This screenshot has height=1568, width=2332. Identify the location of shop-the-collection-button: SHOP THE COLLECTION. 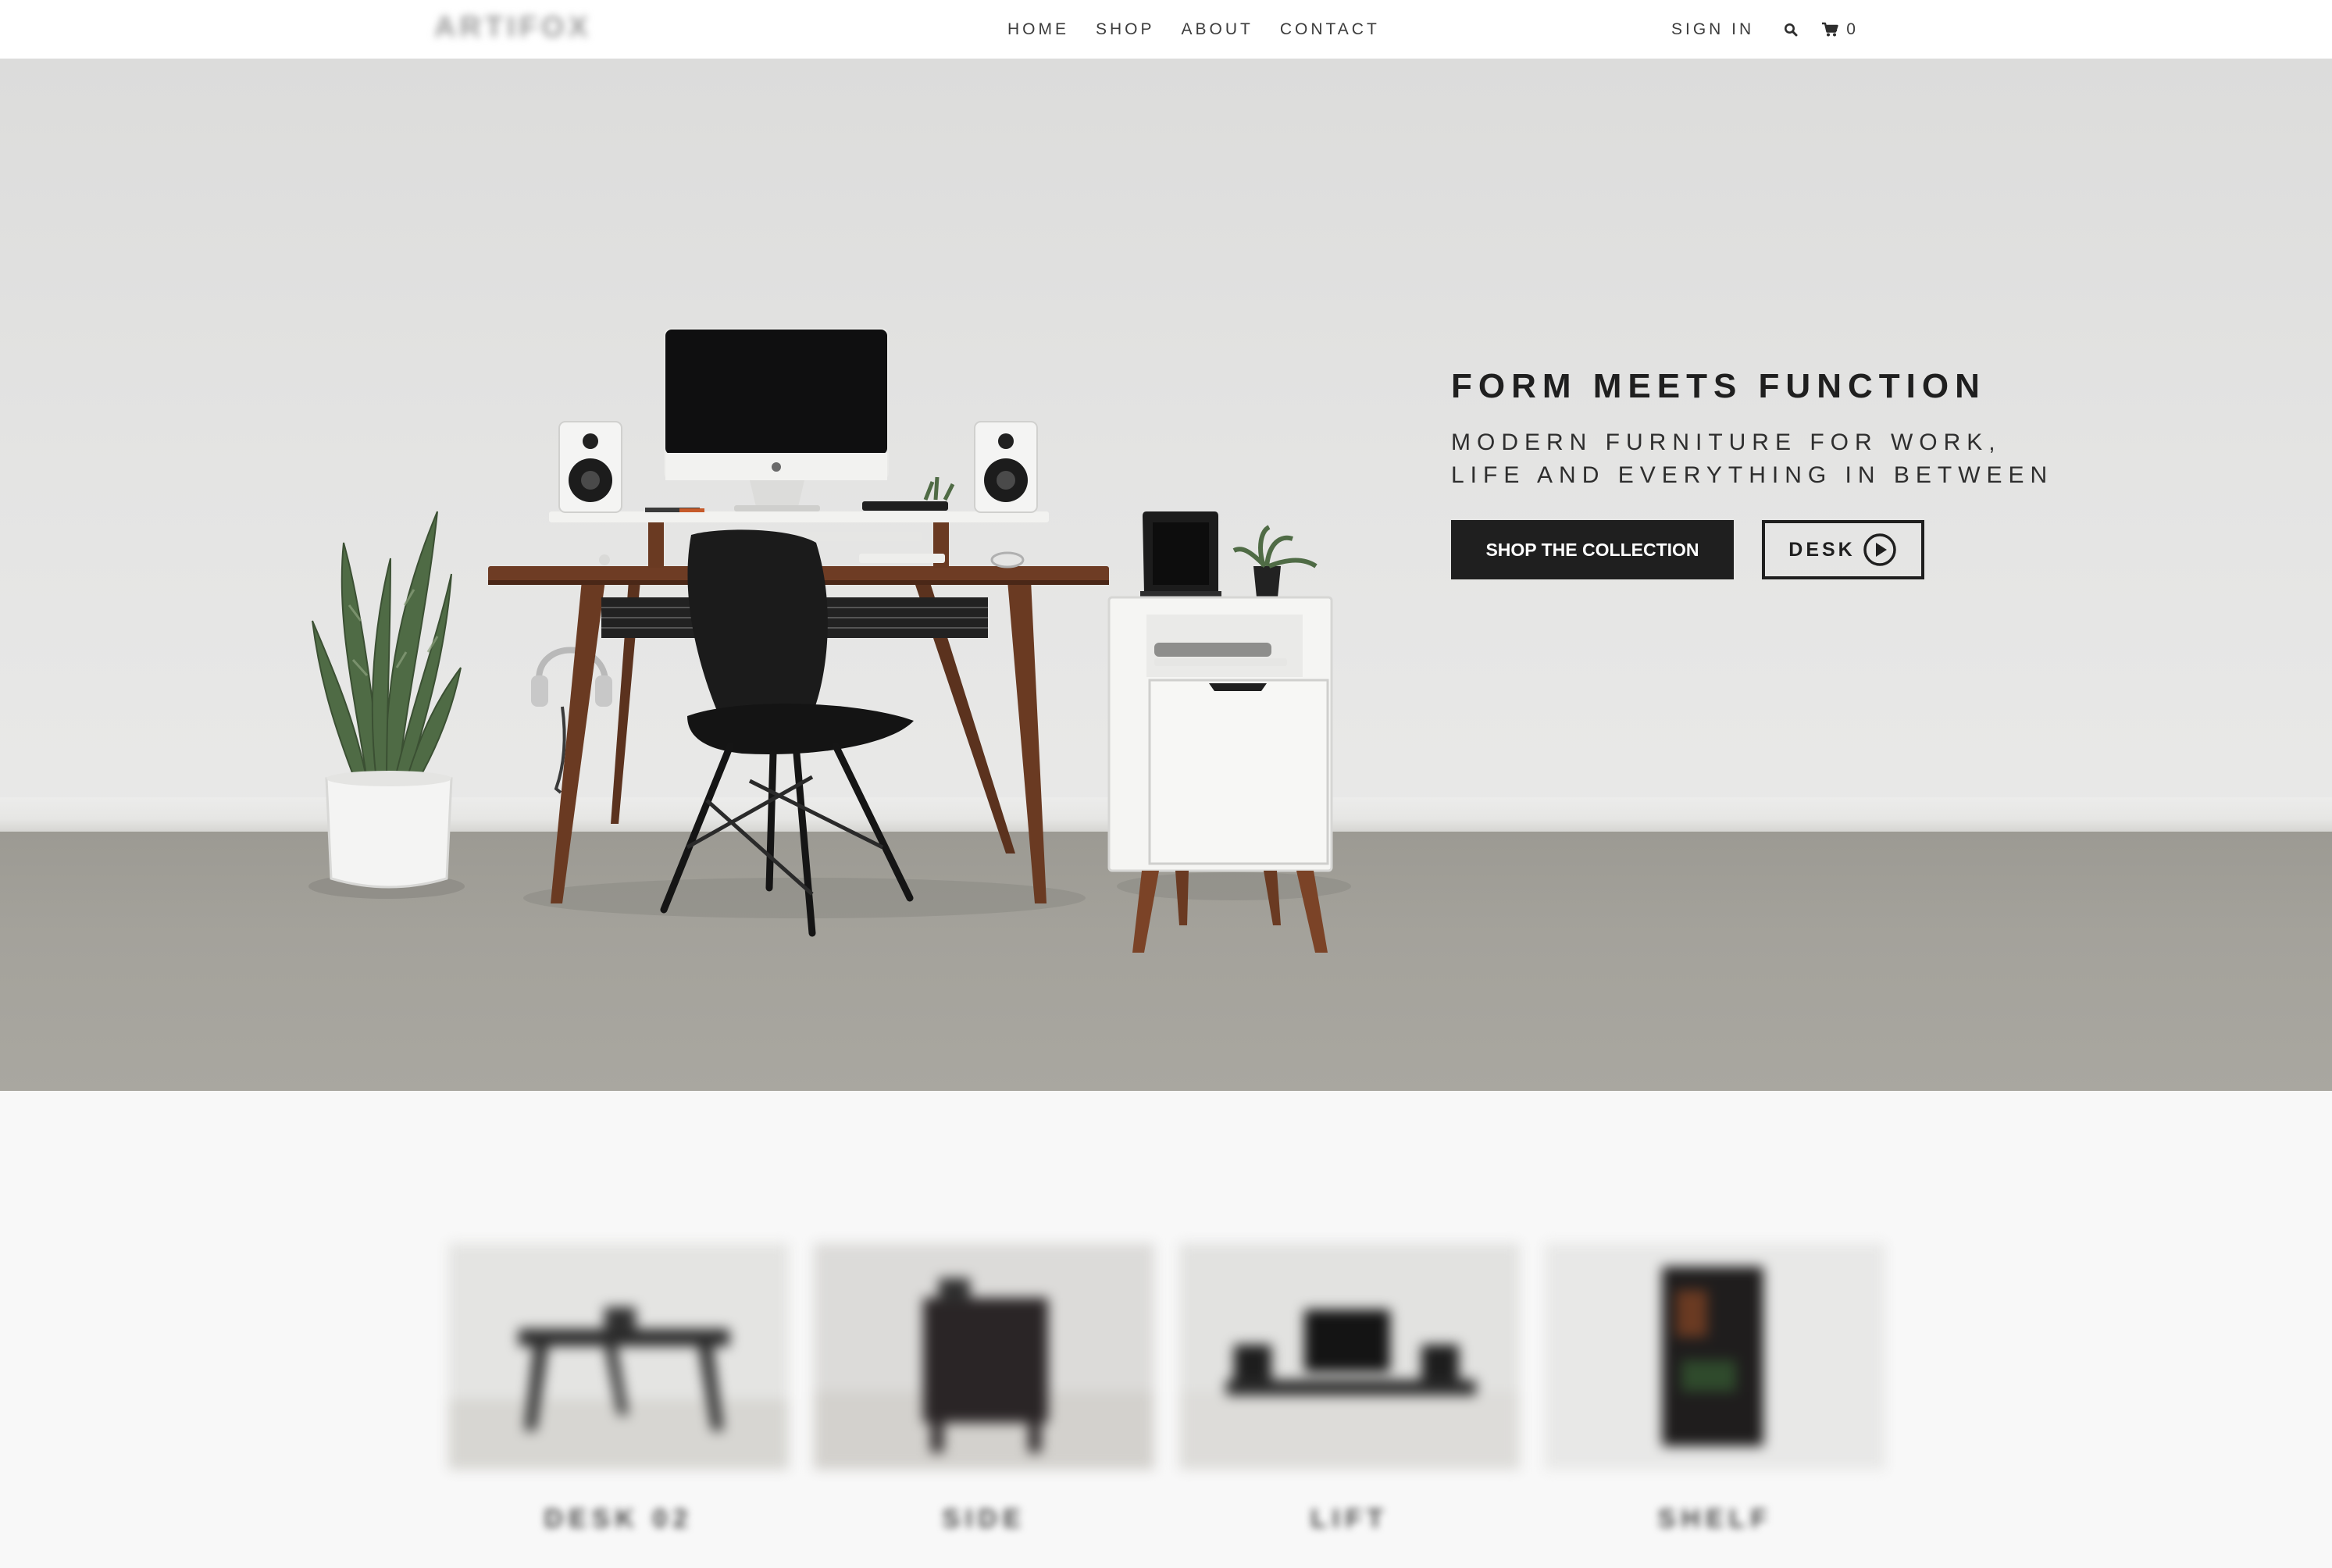
(1592, 549).